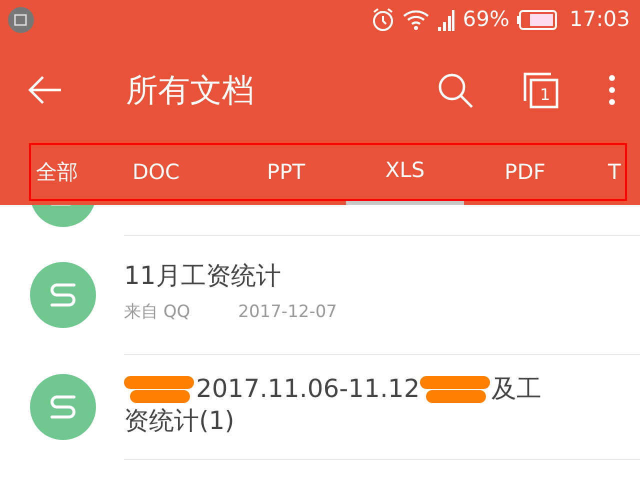  What do you see at coordinates (455, 90) in the screenshot?
I see `search-icon` at bounding box center [455, 90].